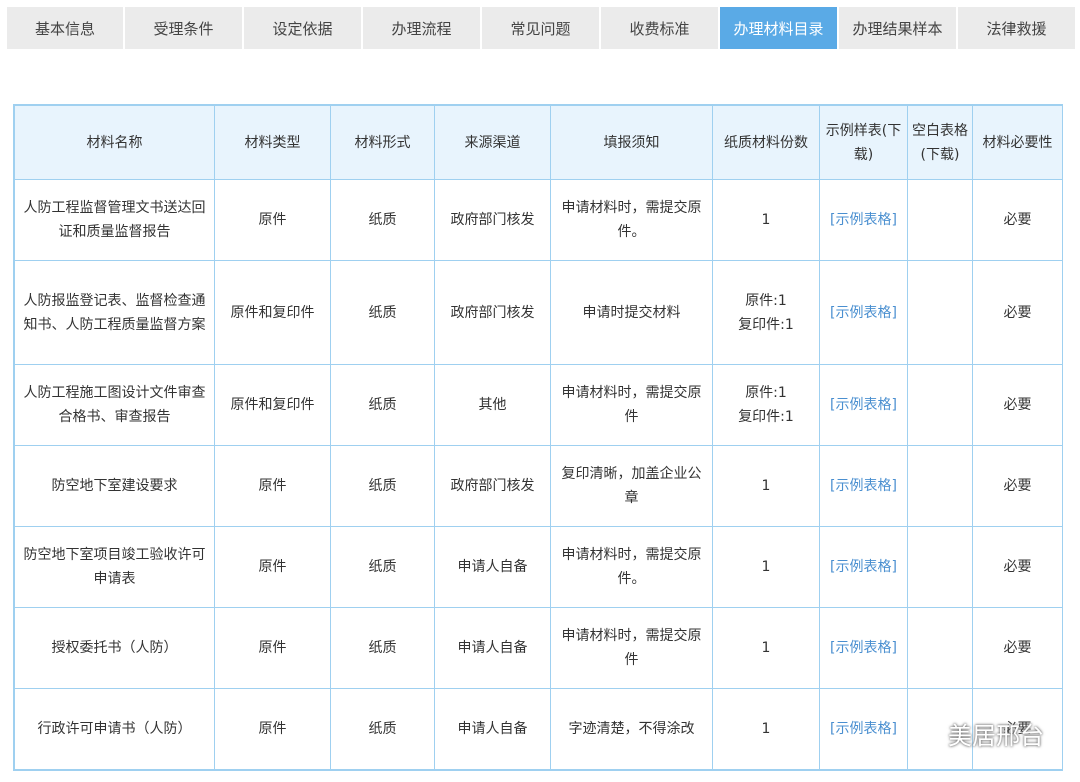 The image size is (1080, 782). I want to click on watermark: 美居邢台, so click(978, 733).